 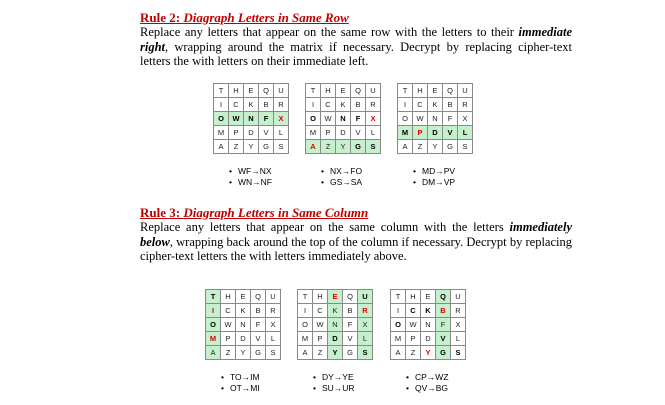 What do you see at coordinates (341, 182) in the screenshot?
I see `example-item: GS→SA` at bounding box center [341, 182].